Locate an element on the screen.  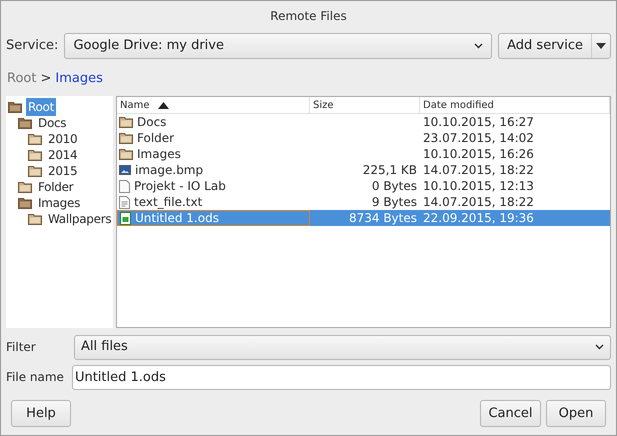
file-date: 10.10.2015, 16:27 is located at coordinates (478, 122).